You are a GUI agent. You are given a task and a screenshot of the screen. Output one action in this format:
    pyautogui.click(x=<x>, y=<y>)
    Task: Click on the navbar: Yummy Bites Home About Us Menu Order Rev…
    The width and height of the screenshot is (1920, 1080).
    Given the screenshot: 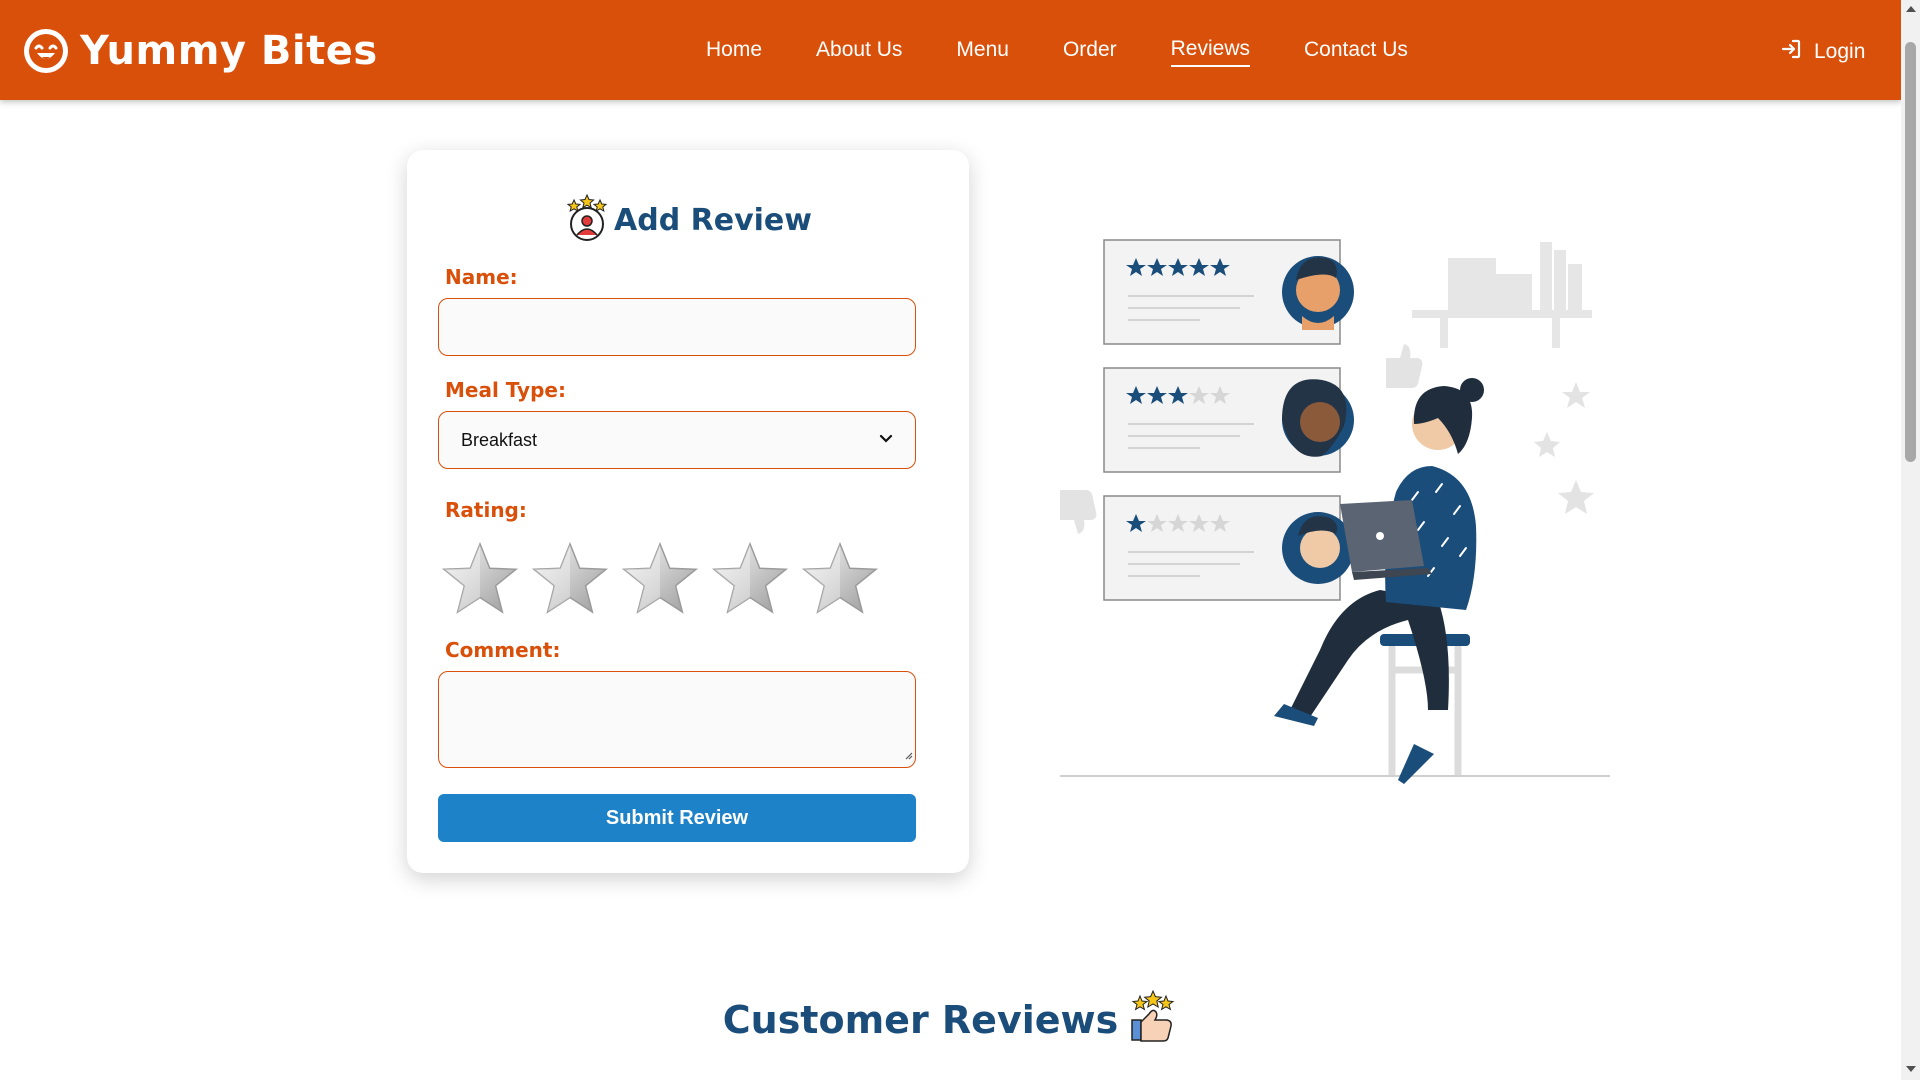 What is the action you would take?
    pyautogui.click(x=950, y=50)
    